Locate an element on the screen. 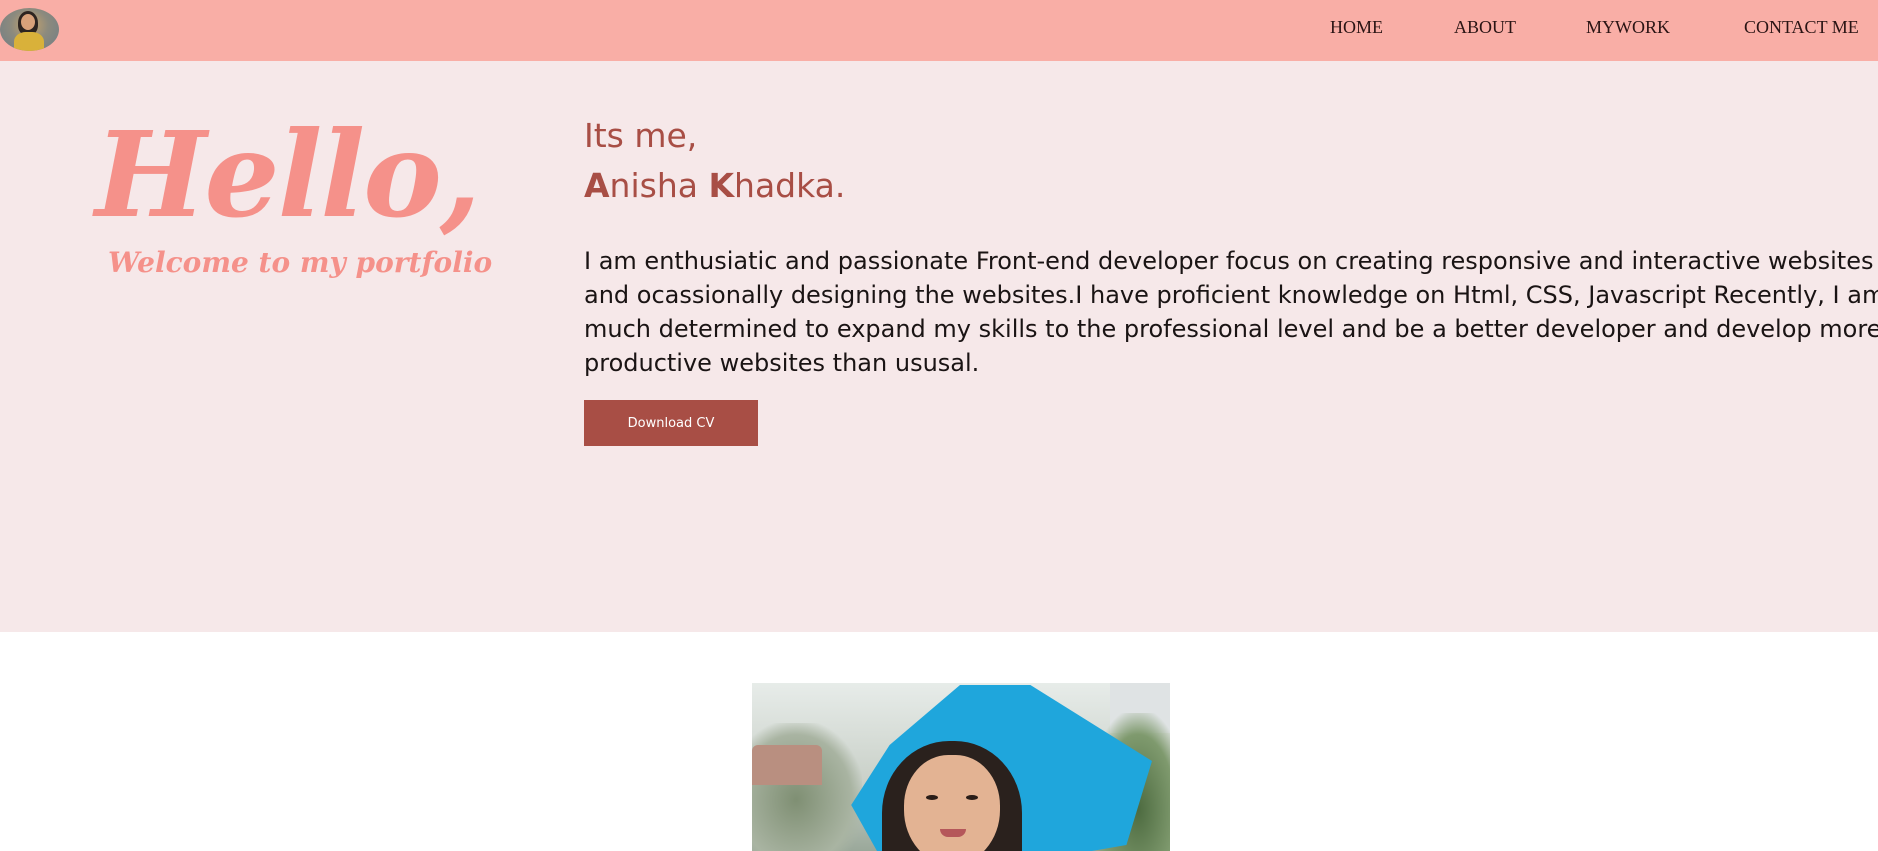 The width and height of the screenshot is (1878, 851). photo-eye-right is located at coordinates (972, 797).